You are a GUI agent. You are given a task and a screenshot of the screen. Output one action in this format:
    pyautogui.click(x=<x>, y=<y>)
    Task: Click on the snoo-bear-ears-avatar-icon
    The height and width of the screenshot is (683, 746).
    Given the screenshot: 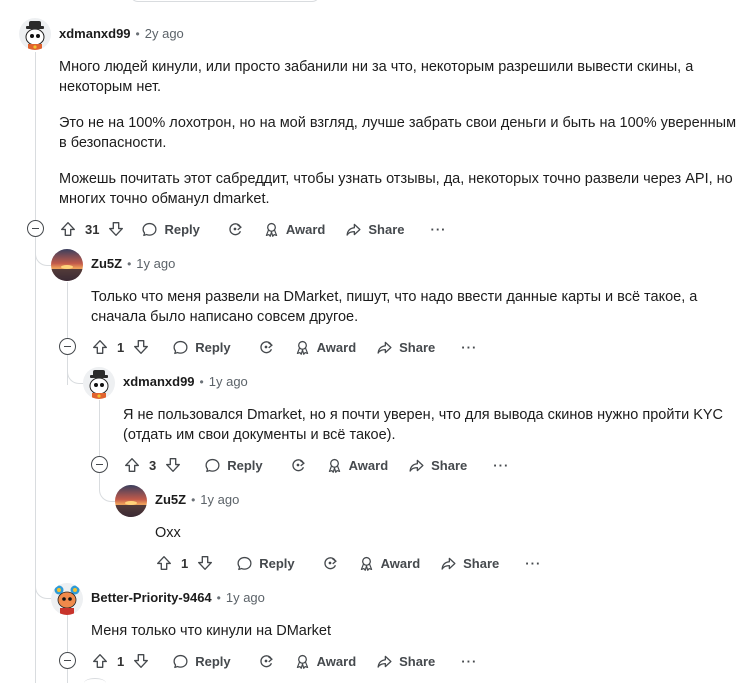 What is the action you would take?
    pyautogui.click(x=67, y=599)
    